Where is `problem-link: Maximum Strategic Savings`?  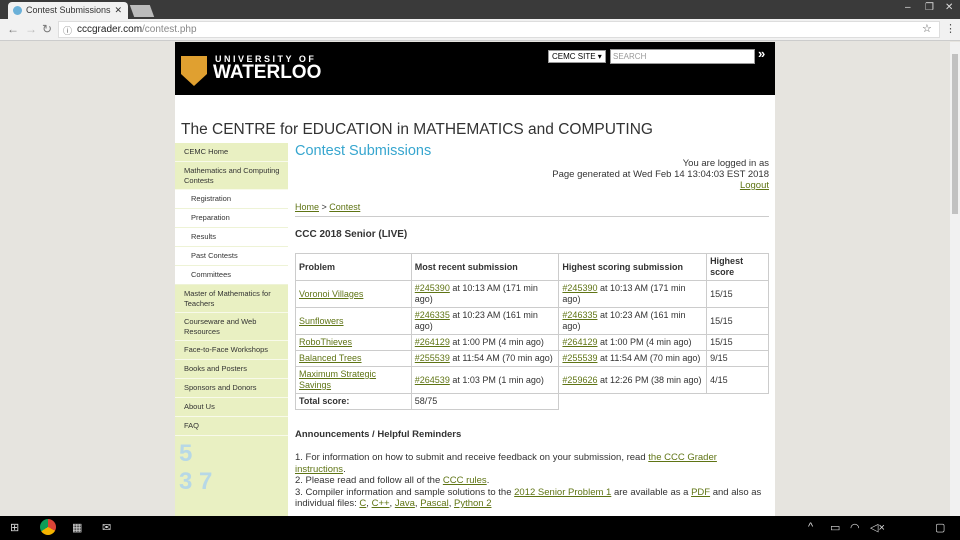 problem-link: Maximum Strategic Savings is located at coordinates (337, 379).